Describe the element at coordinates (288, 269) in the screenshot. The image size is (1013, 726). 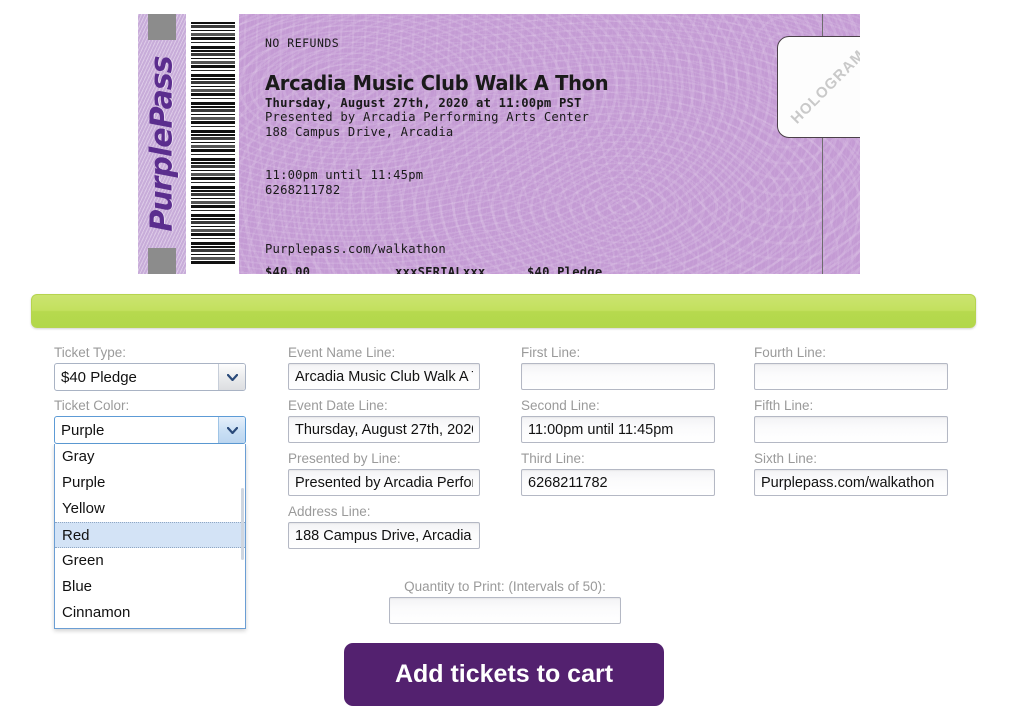
I see `ticket-footer-price: $40.00` at that location.